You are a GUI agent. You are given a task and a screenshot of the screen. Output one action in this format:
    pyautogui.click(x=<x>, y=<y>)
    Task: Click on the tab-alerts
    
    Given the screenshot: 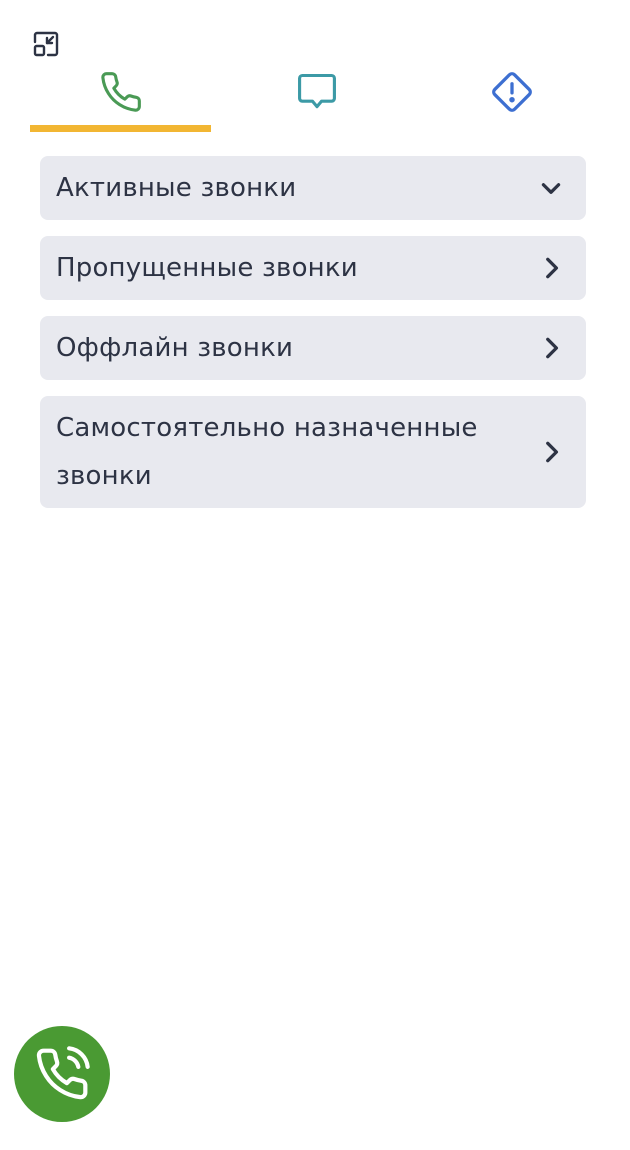 What is the action you would take?
    pyautogui.click(x=511, y=99)
    